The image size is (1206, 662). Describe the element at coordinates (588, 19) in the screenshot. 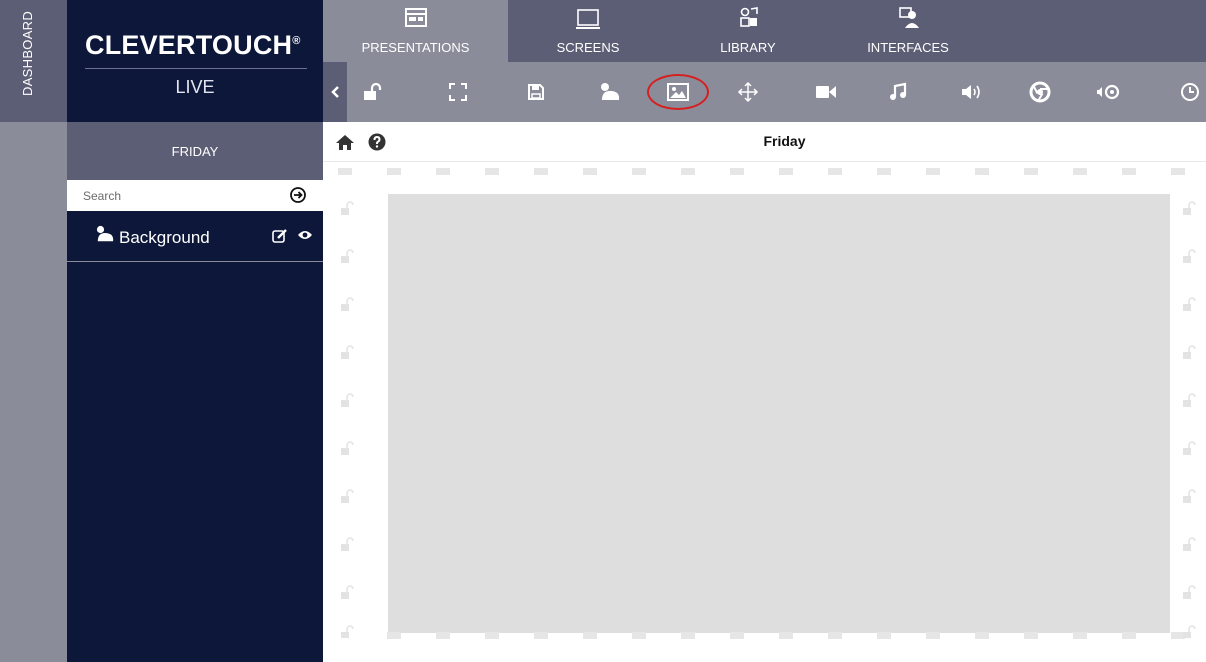

I see `monitor-icon` at that location.